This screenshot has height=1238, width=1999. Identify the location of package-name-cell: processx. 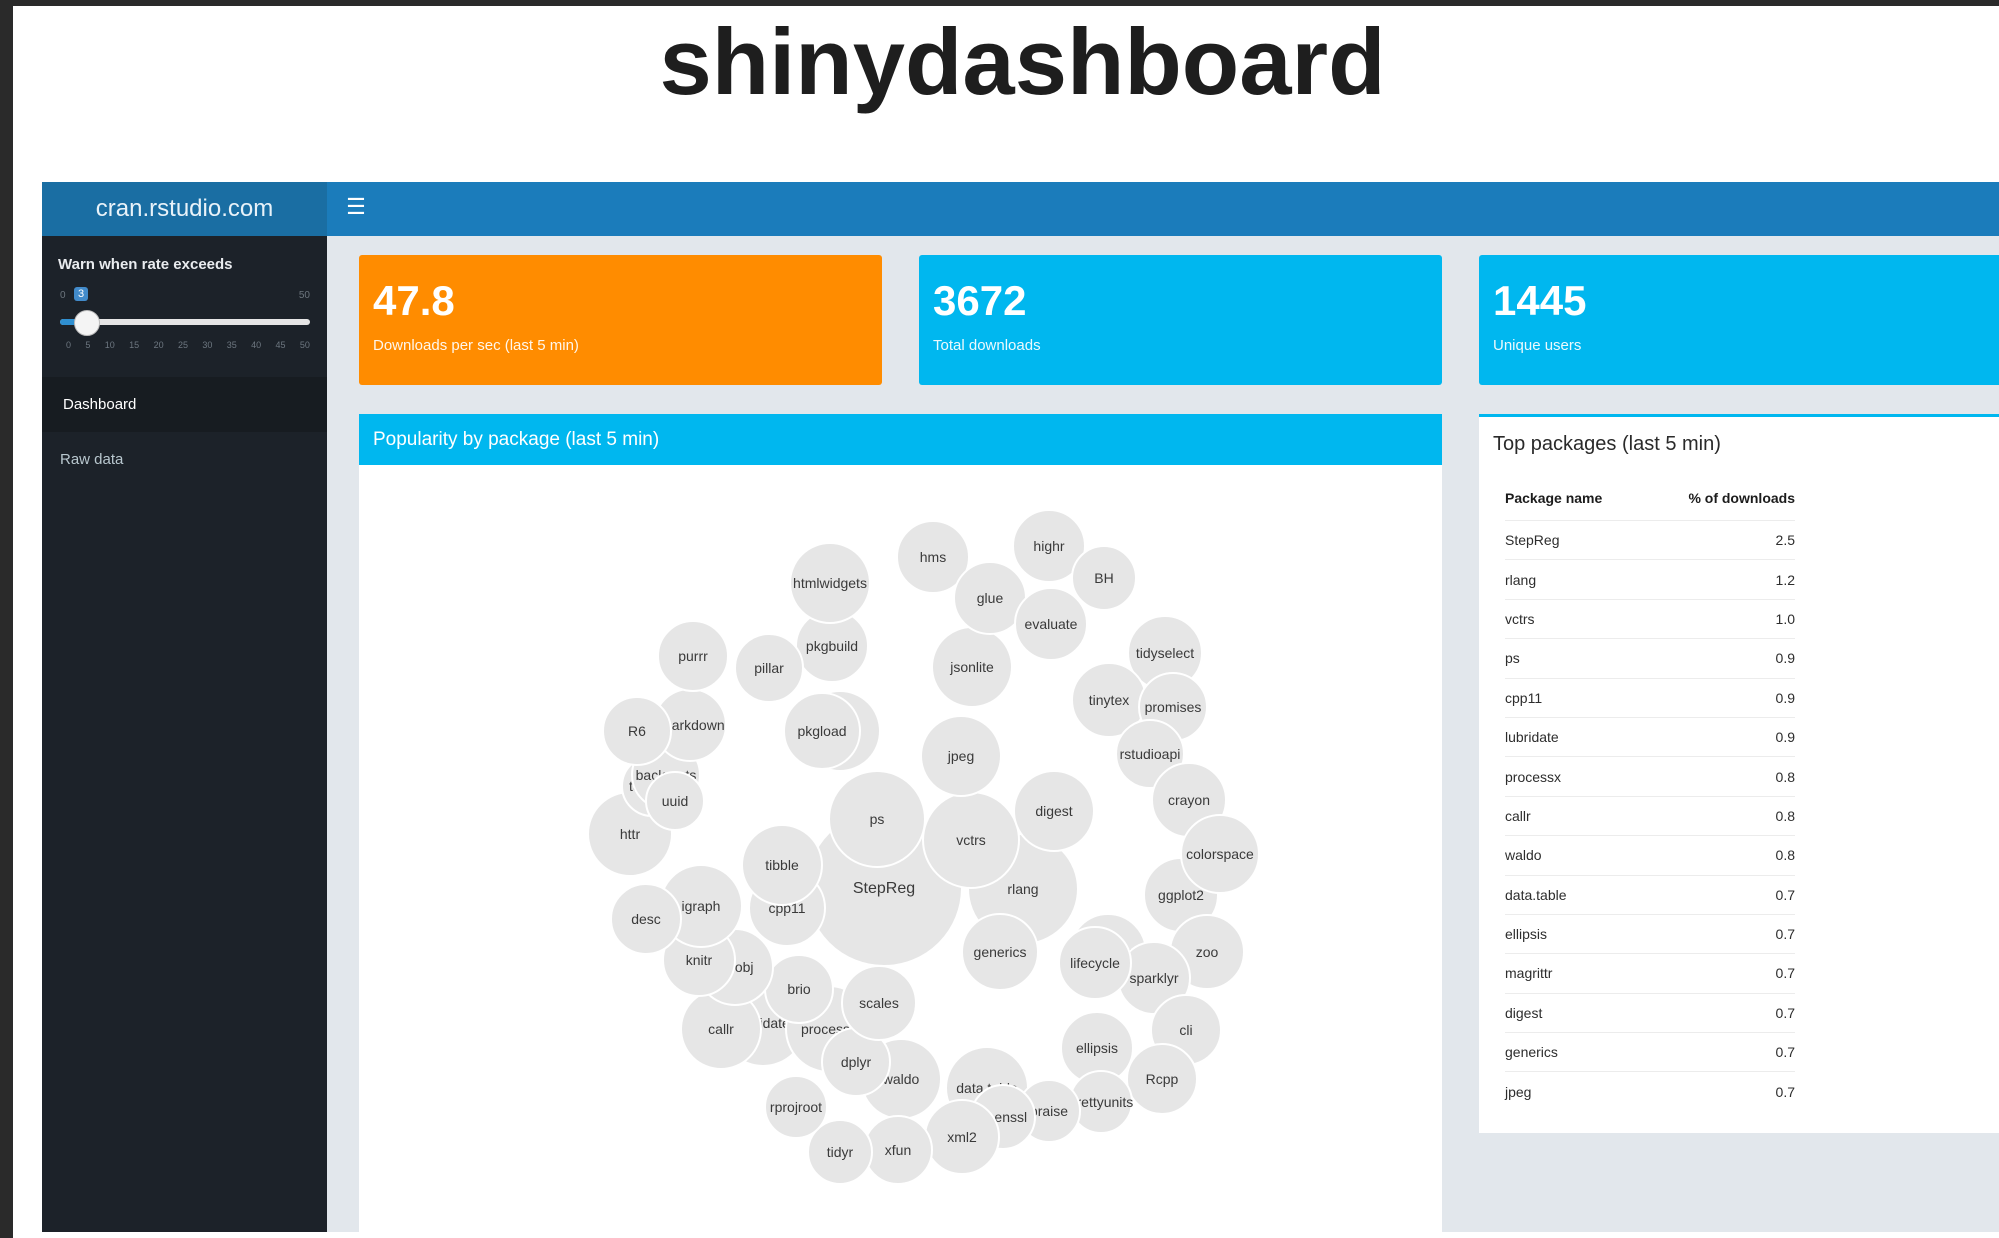
(1533, 776).